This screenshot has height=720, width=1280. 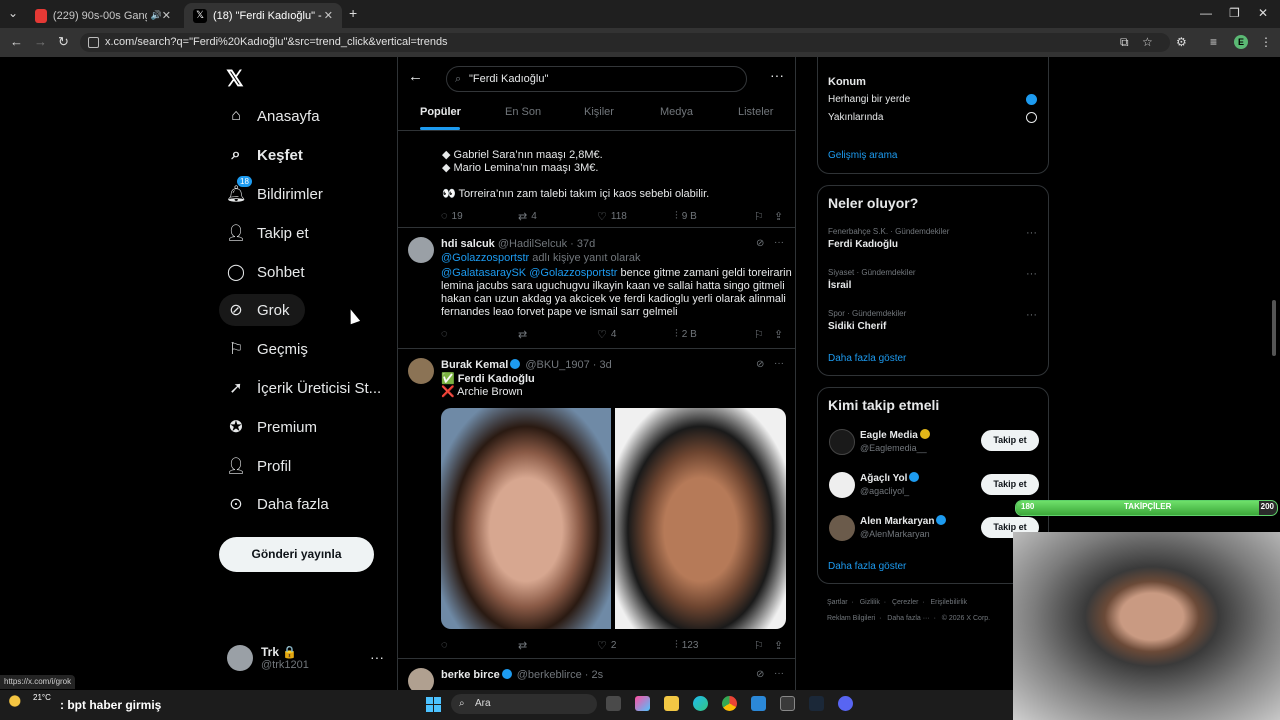 I want to click on weather-icon, so click(x=17, y=701).